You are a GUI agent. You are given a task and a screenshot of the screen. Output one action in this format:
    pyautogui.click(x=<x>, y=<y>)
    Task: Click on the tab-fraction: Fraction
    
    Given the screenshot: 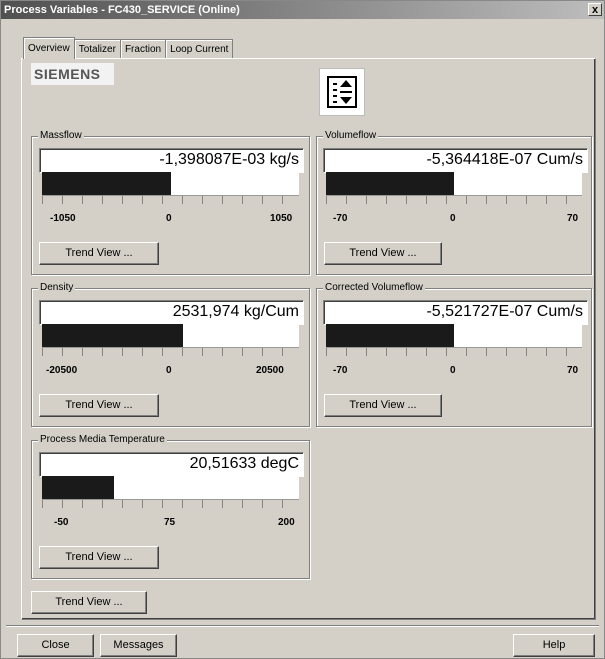 What is the action you would take?
    pyautogui.click(x=143, y=49)
    